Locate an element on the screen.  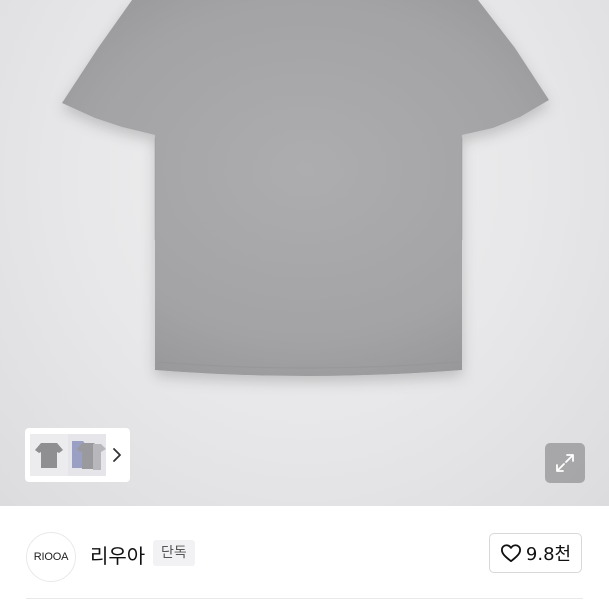
expand-icon is located at coordinates (565, 463).